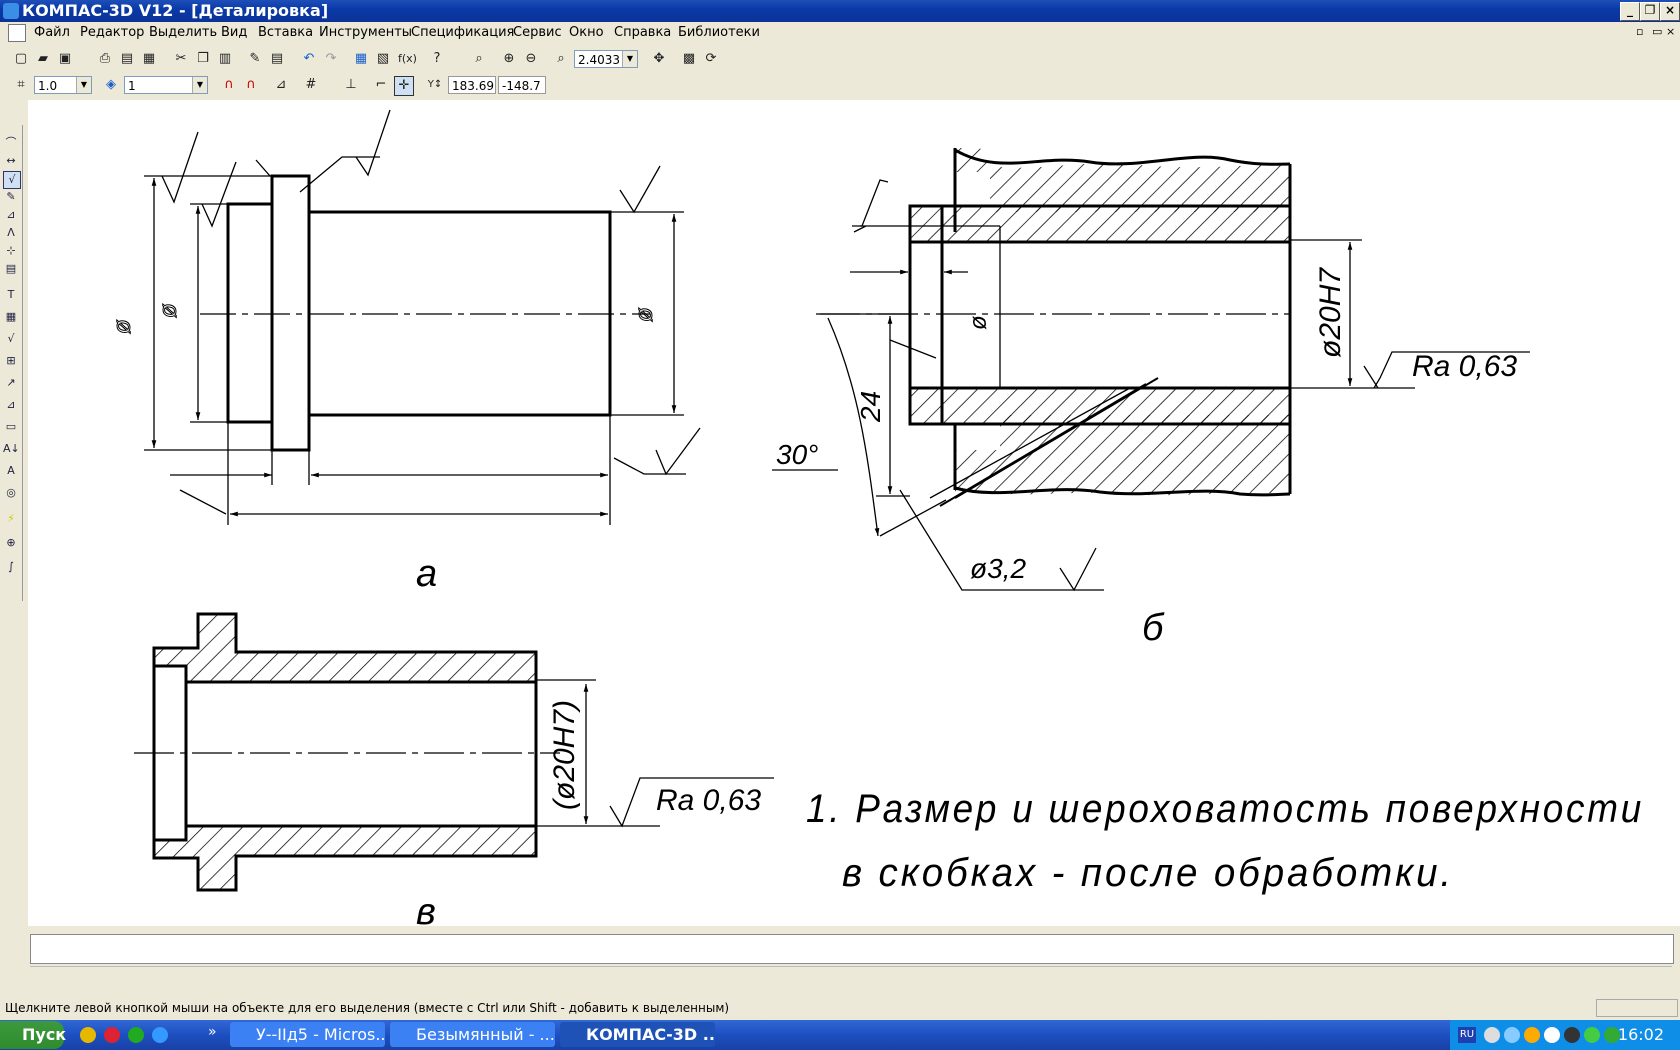  Describe the element at coordinates (472, 85) in the screenshot. I see `coord-x-field: 183.69` at that location.